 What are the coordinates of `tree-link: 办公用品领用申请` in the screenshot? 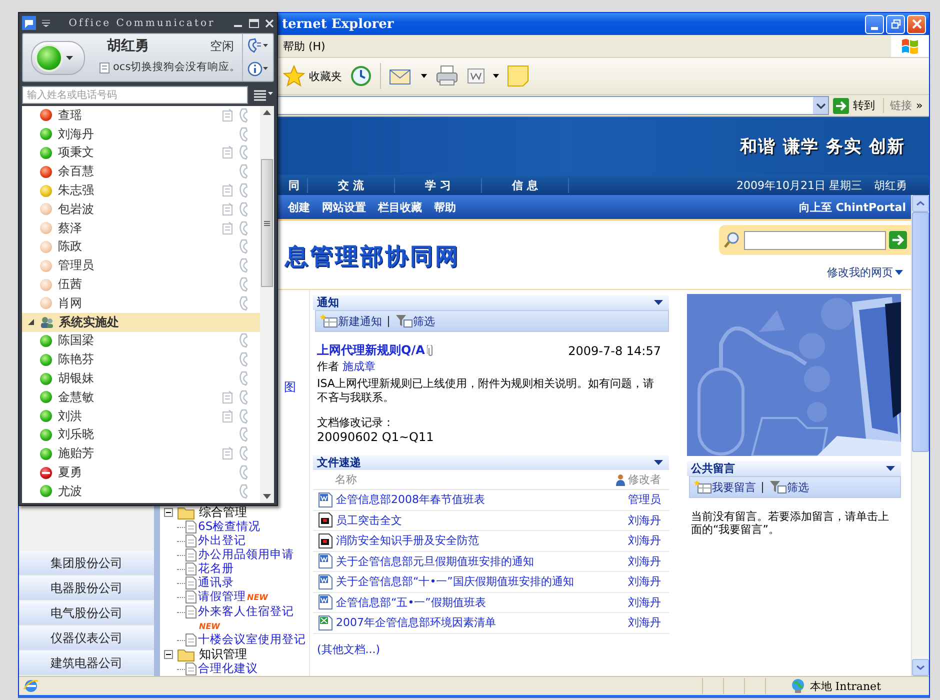 It's located at (246, 554).